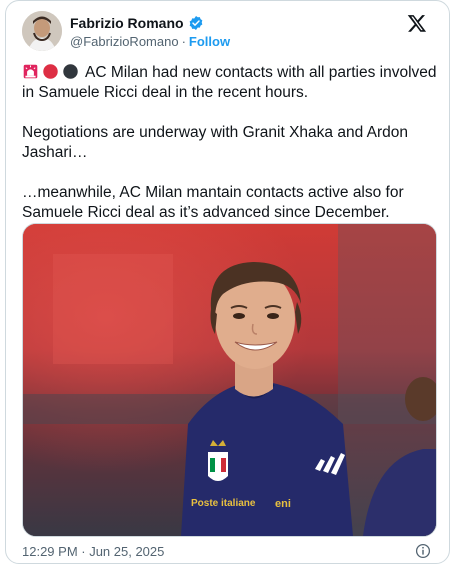 The height and width of the screenshot is (566, 457). Describe the element at coordinates (195, 23) in the screenshot. I see `verified-badge-icon` at that location.